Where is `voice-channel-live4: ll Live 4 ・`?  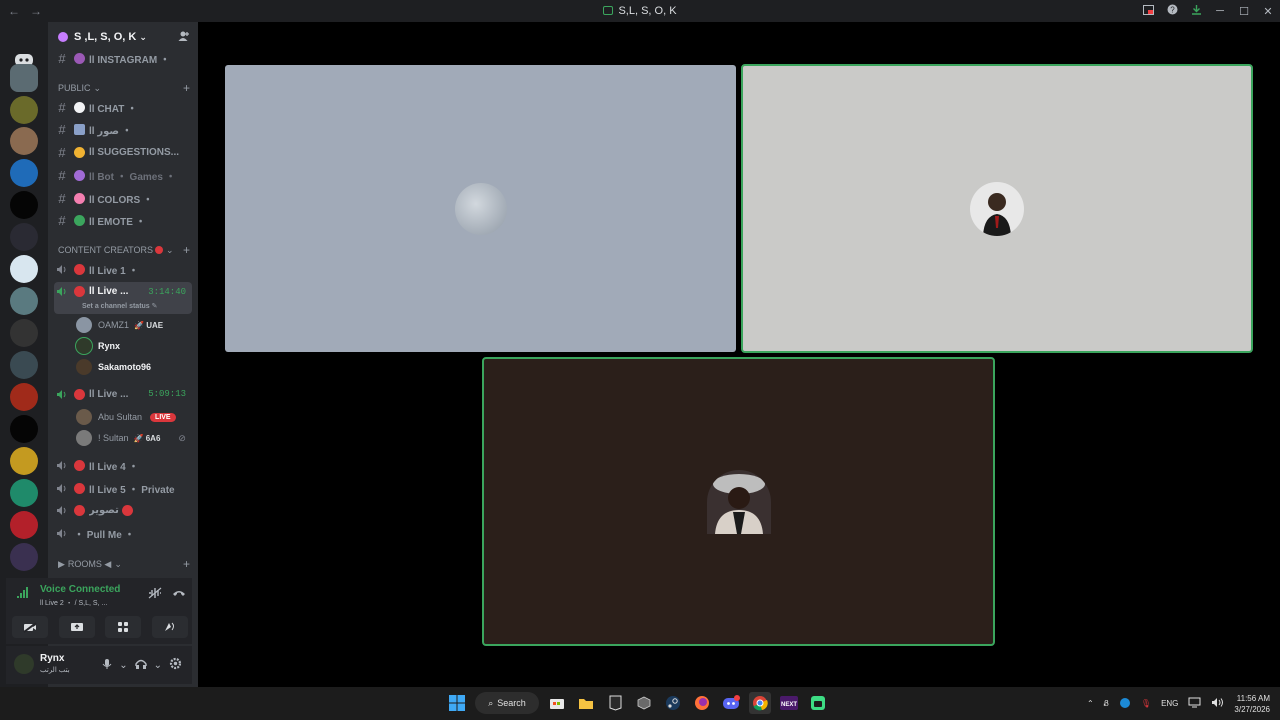 voice-channel-live4: ll Live 4 ・ is located at coordinates (123, 465).